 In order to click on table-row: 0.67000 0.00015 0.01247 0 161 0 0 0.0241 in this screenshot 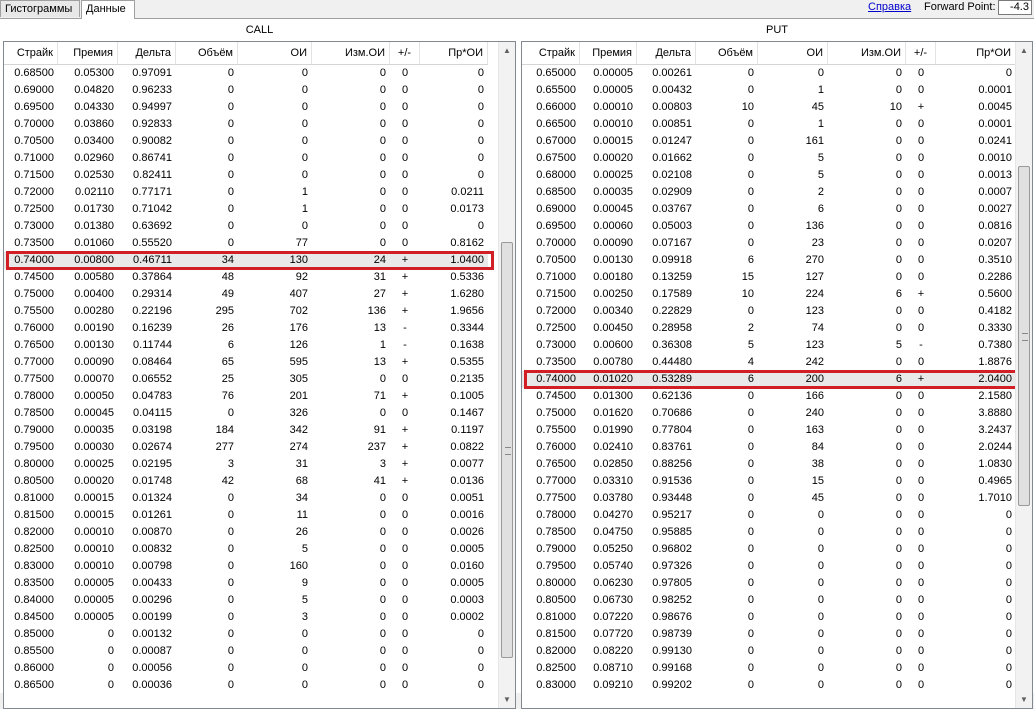, I will do `click(769, 141)`.